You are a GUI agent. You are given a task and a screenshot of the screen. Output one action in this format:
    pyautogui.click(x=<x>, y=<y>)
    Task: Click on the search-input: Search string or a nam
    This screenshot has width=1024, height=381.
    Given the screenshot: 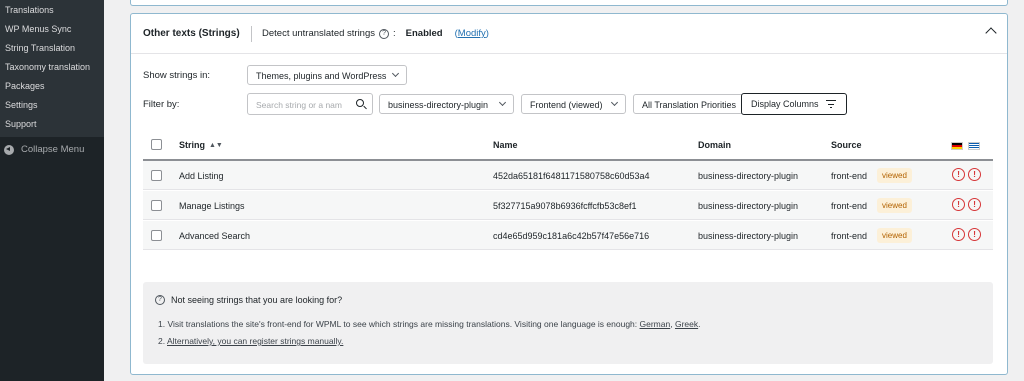 What is the action you would take?
    pyautogui.click(x=310, y=104)
    